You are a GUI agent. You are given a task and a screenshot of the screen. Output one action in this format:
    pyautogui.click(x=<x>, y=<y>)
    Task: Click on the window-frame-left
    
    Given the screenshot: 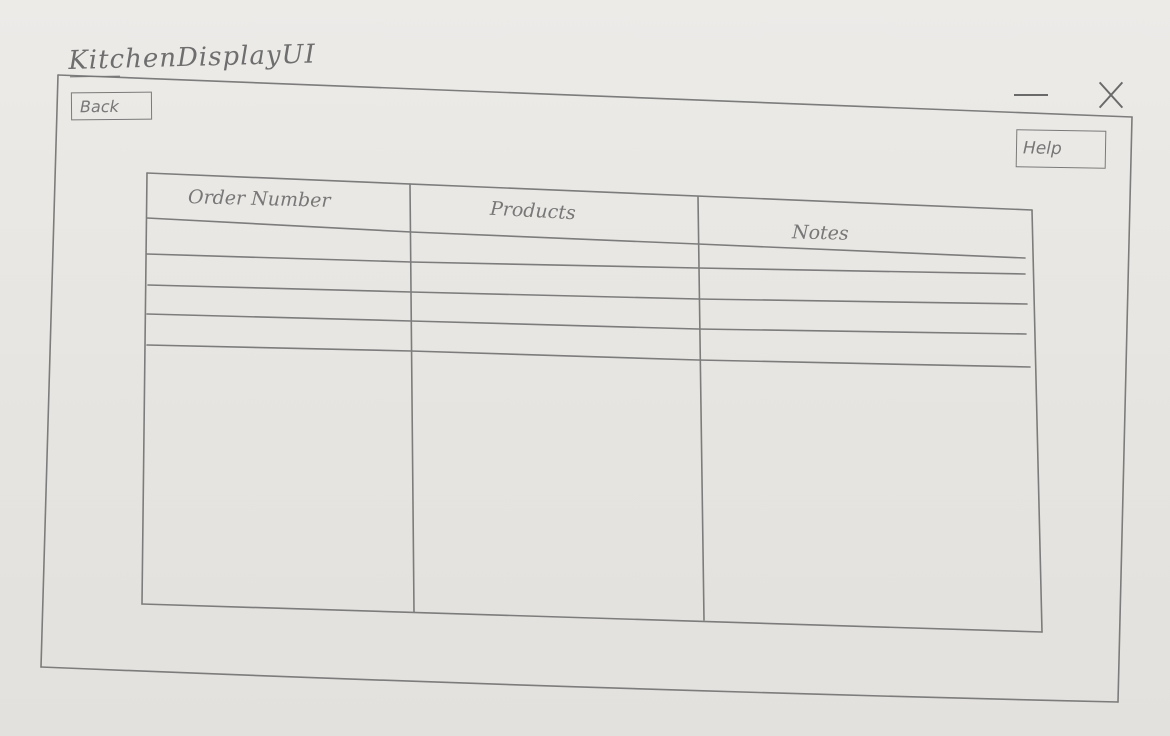 What is the action you would take?
    pyautogui.click(x=49, y=371)
    